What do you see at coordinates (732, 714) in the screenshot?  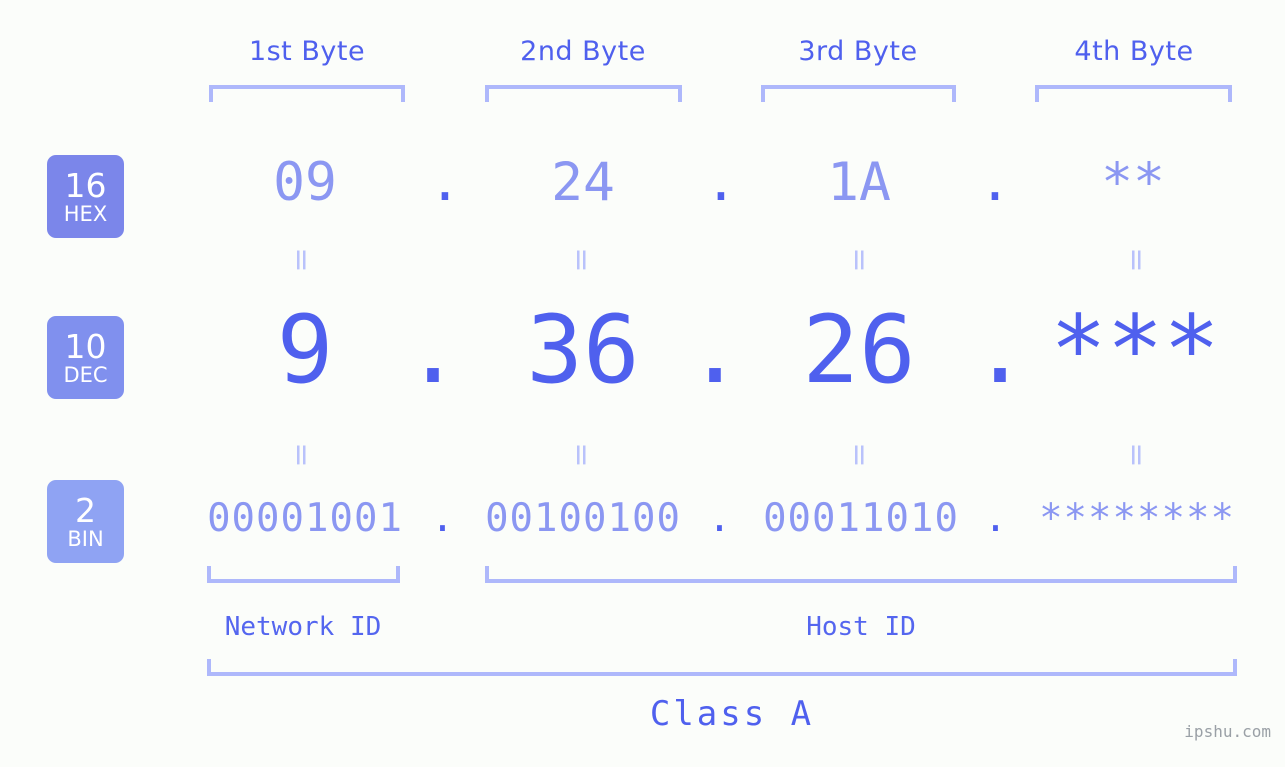 I see `class-label: Class A` at bounding box center [732, 714].